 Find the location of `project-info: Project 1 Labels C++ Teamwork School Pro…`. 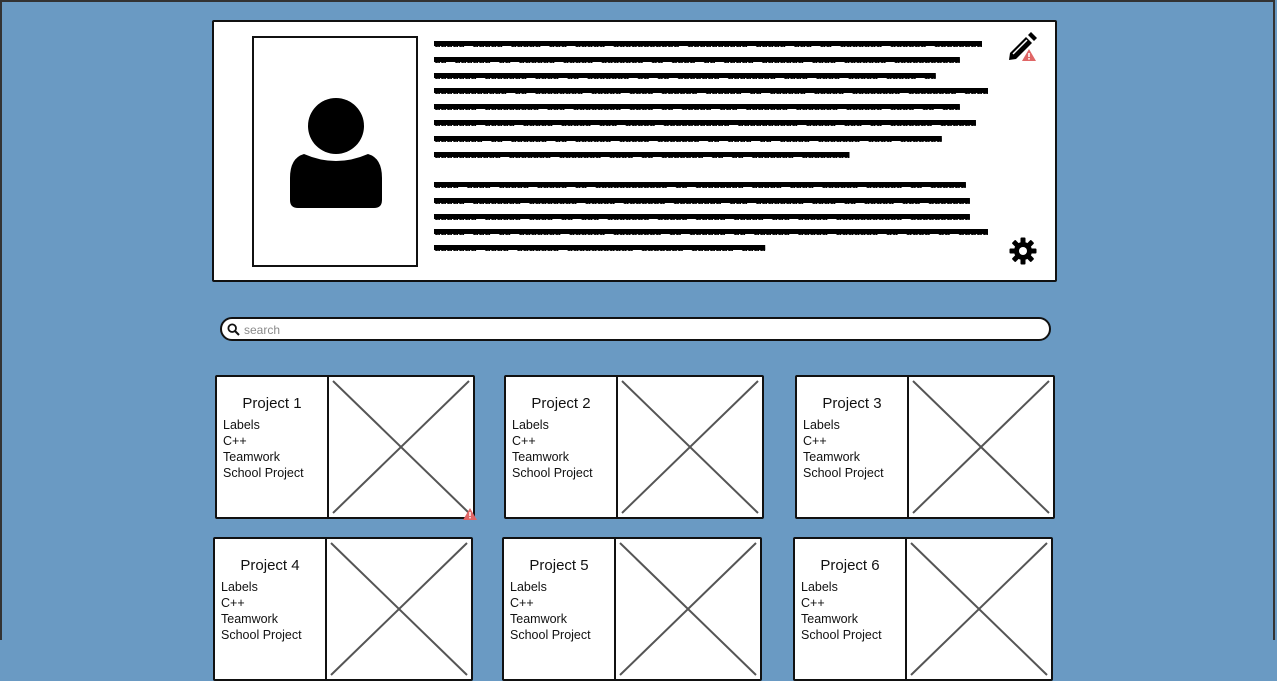

project-info: Project 1 Labels C++ Teamwork School Pro… is located at coordinates (273, 447).